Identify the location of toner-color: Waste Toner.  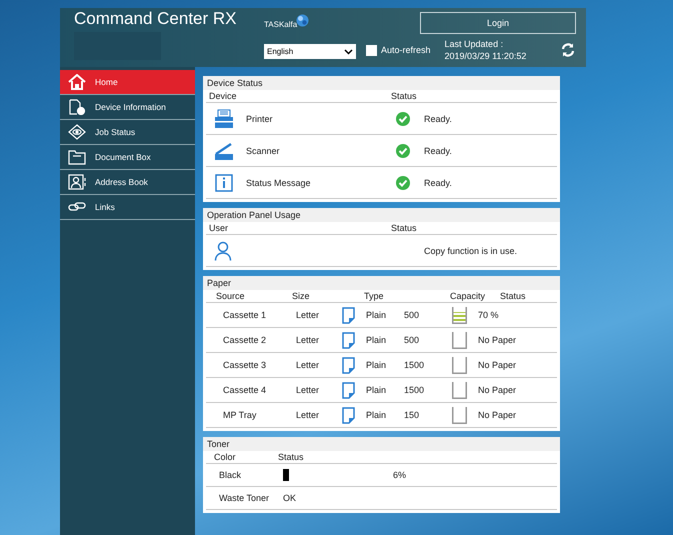
(244, 498).